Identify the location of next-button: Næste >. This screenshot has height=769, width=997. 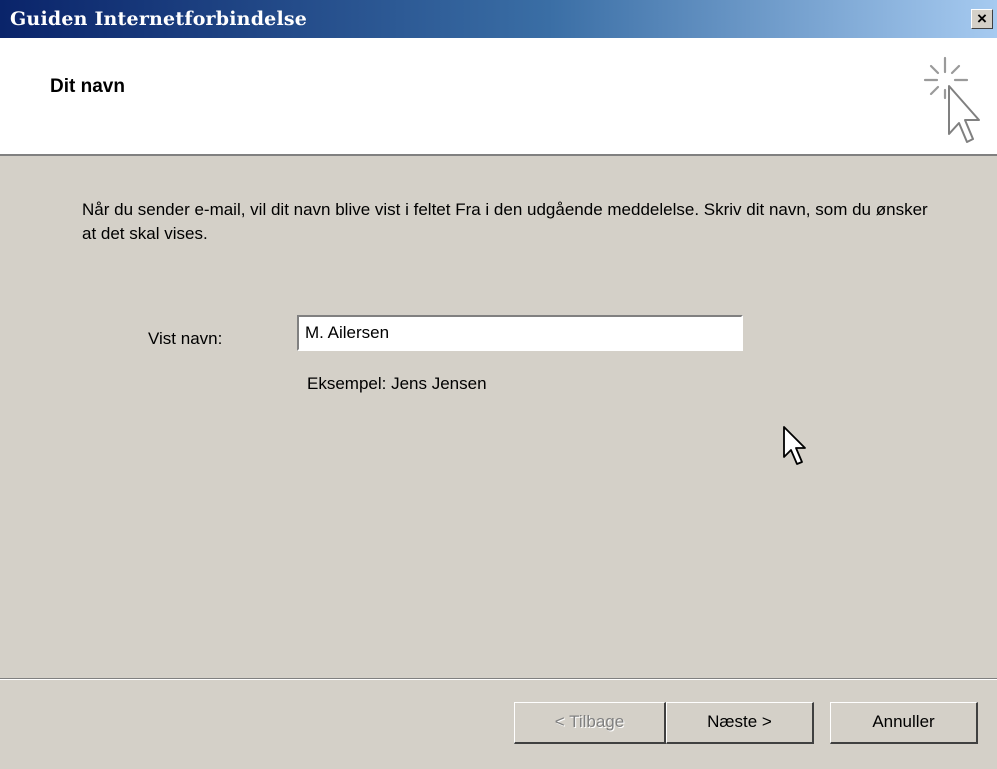
(740, 723).